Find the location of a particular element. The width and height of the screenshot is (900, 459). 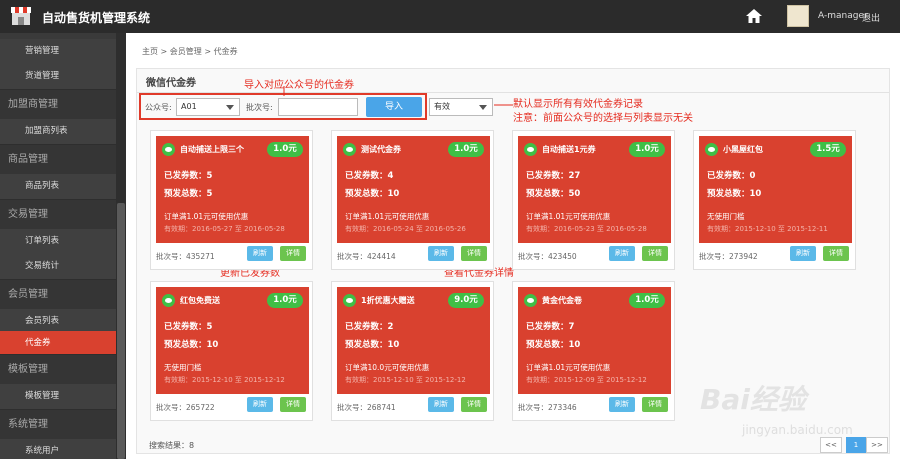

batch-number: 批次号：423450 is located at coordinates (547, 256).